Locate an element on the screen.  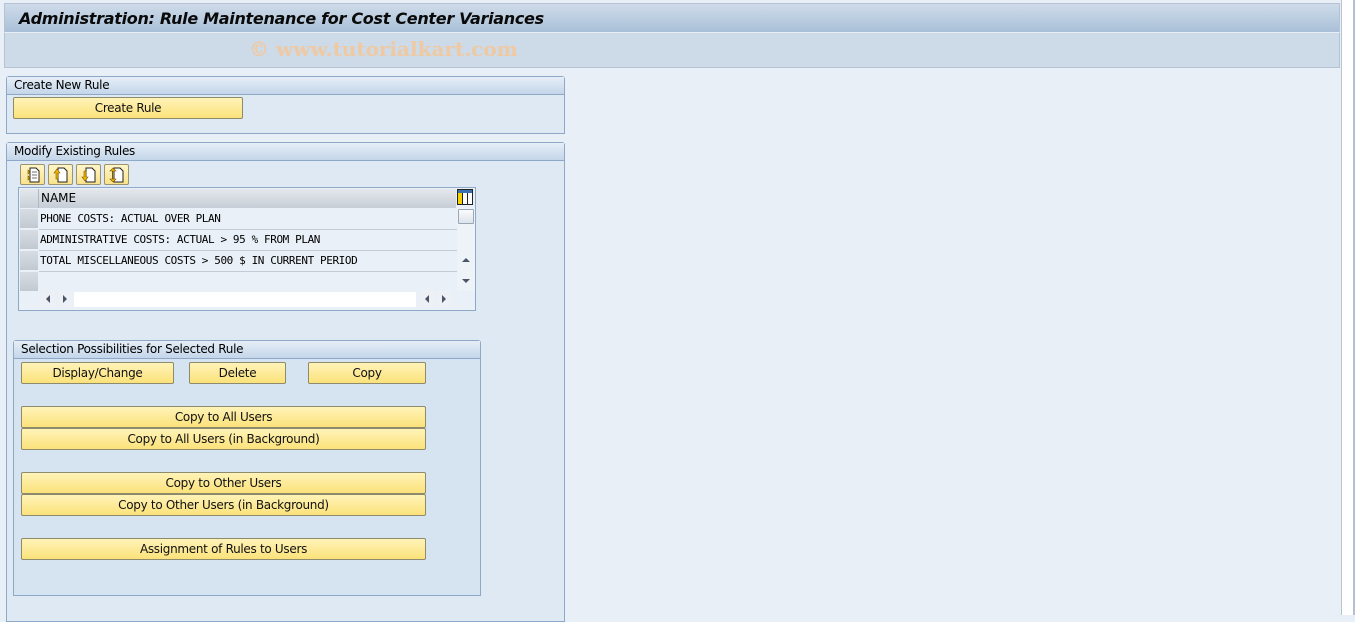
column-settings-button is located at coordinates (465, 197).